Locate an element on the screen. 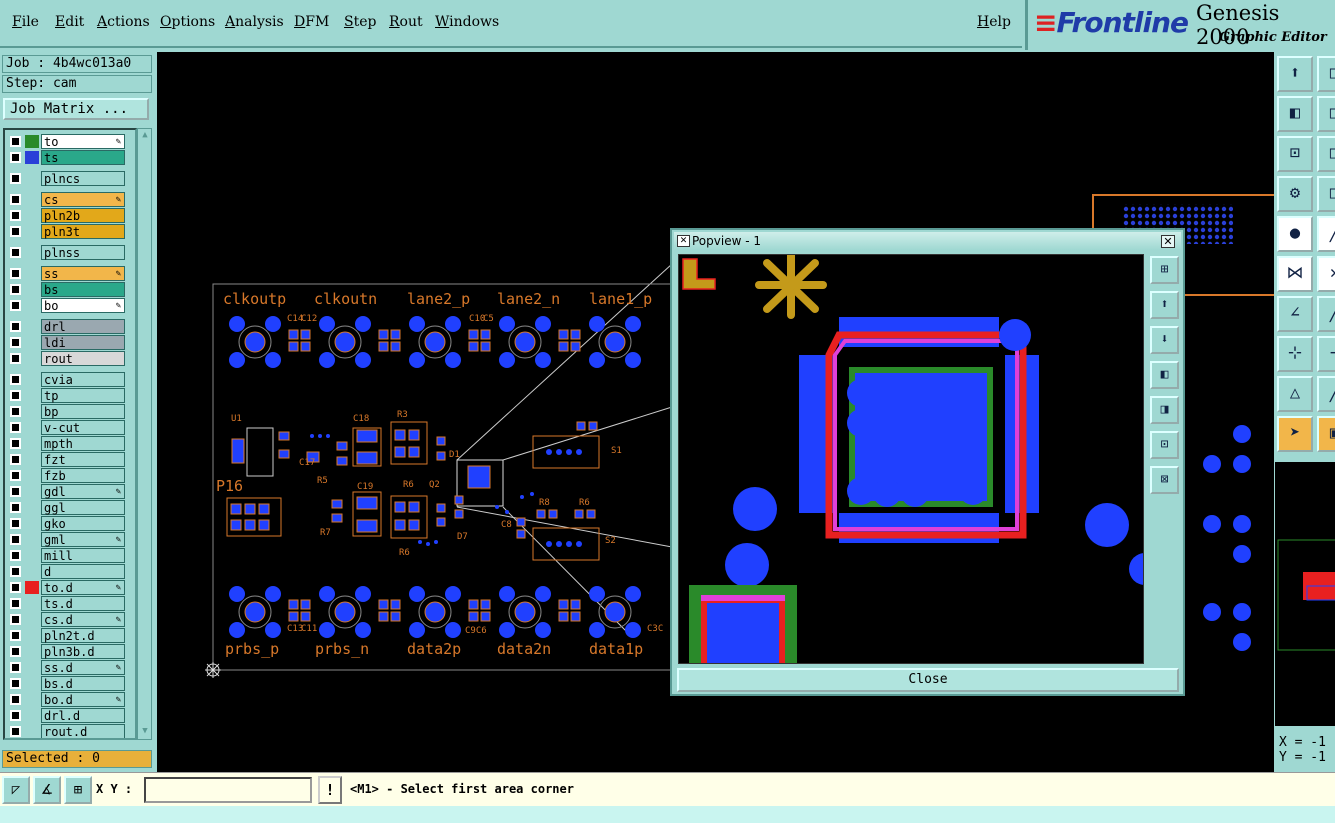 The width and height of the screenshot is (1335, 823). alert-button: ! is located at coordinates (330, 790).